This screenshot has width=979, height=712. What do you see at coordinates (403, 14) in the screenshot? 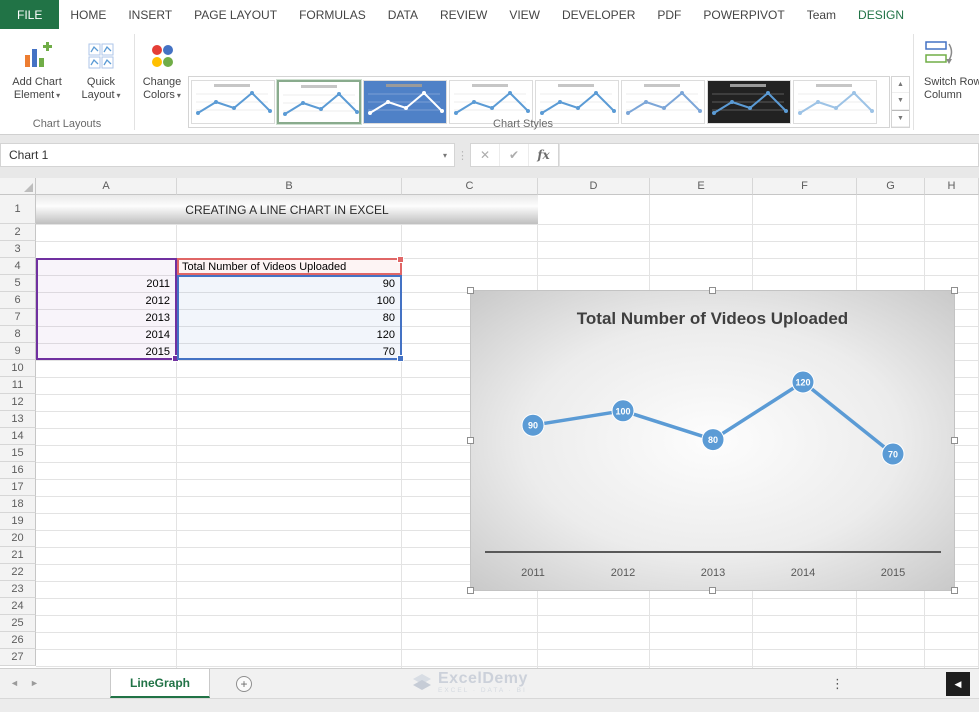
I see `tab-data: DATA` at bounding box center [403, 14].